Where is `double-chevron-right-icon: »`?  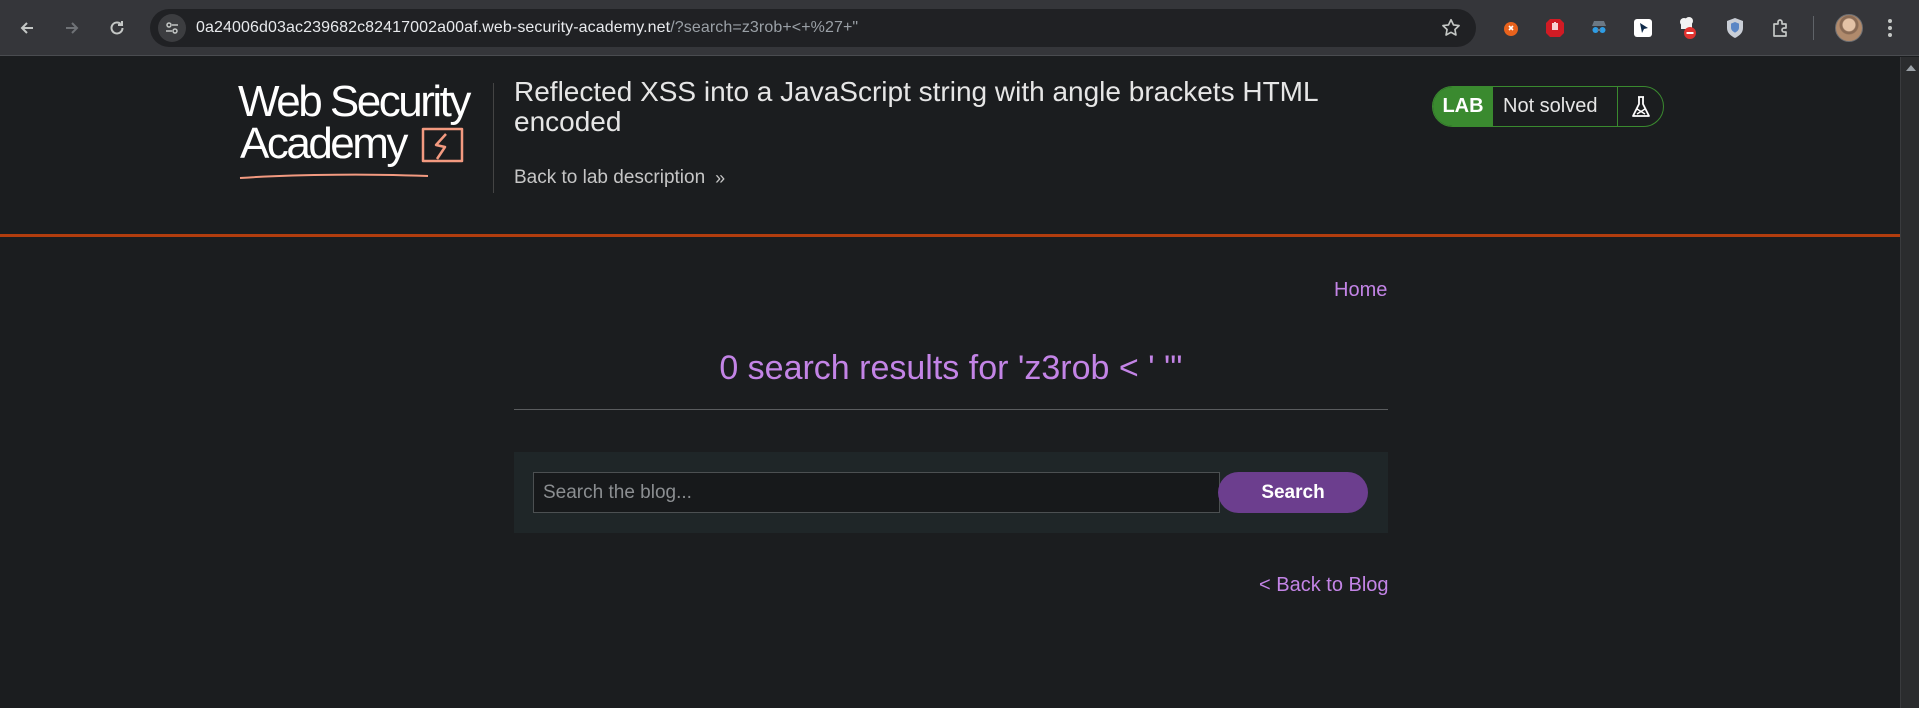
double-chevron-right-icon: » is located at coordinates (720, 177).